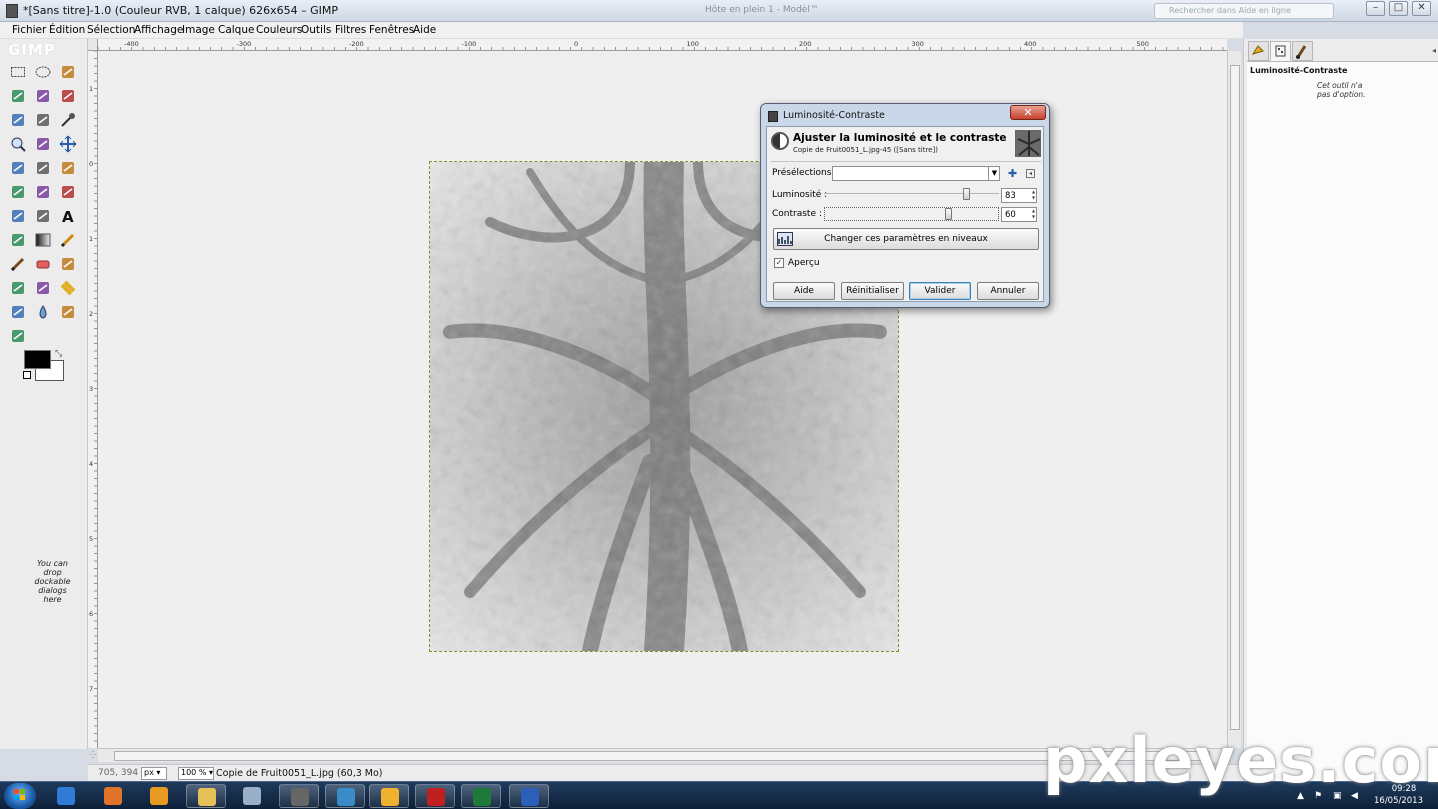 This screenshot has width=1438, height=809. I want to click on tab-brushes, so click(1302, 51).